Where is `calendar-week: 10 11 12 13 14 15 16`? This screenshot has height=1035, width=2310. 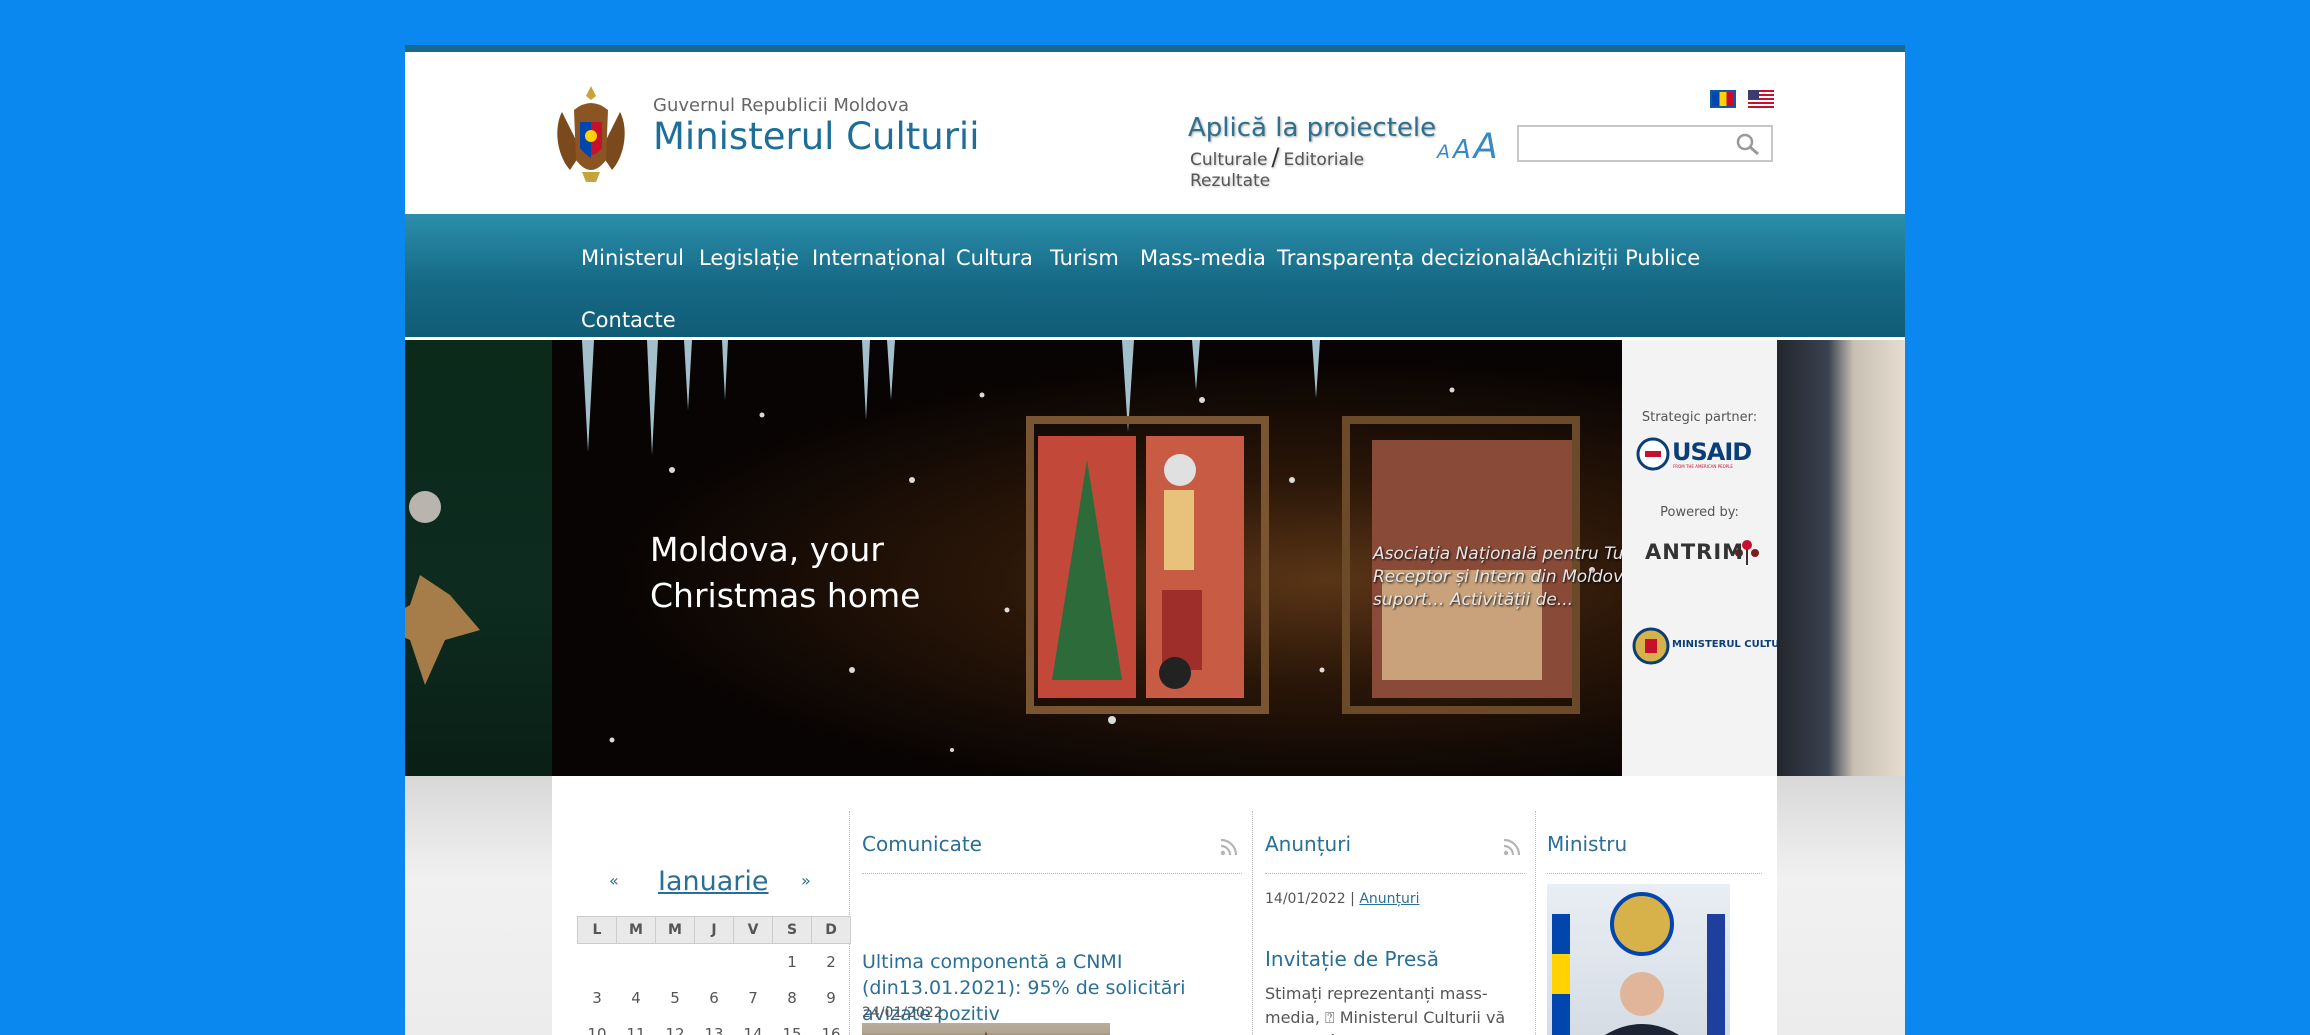
calendar-week: 10 11 12 13 14 15 16 is located at coordinates (714, 1025).